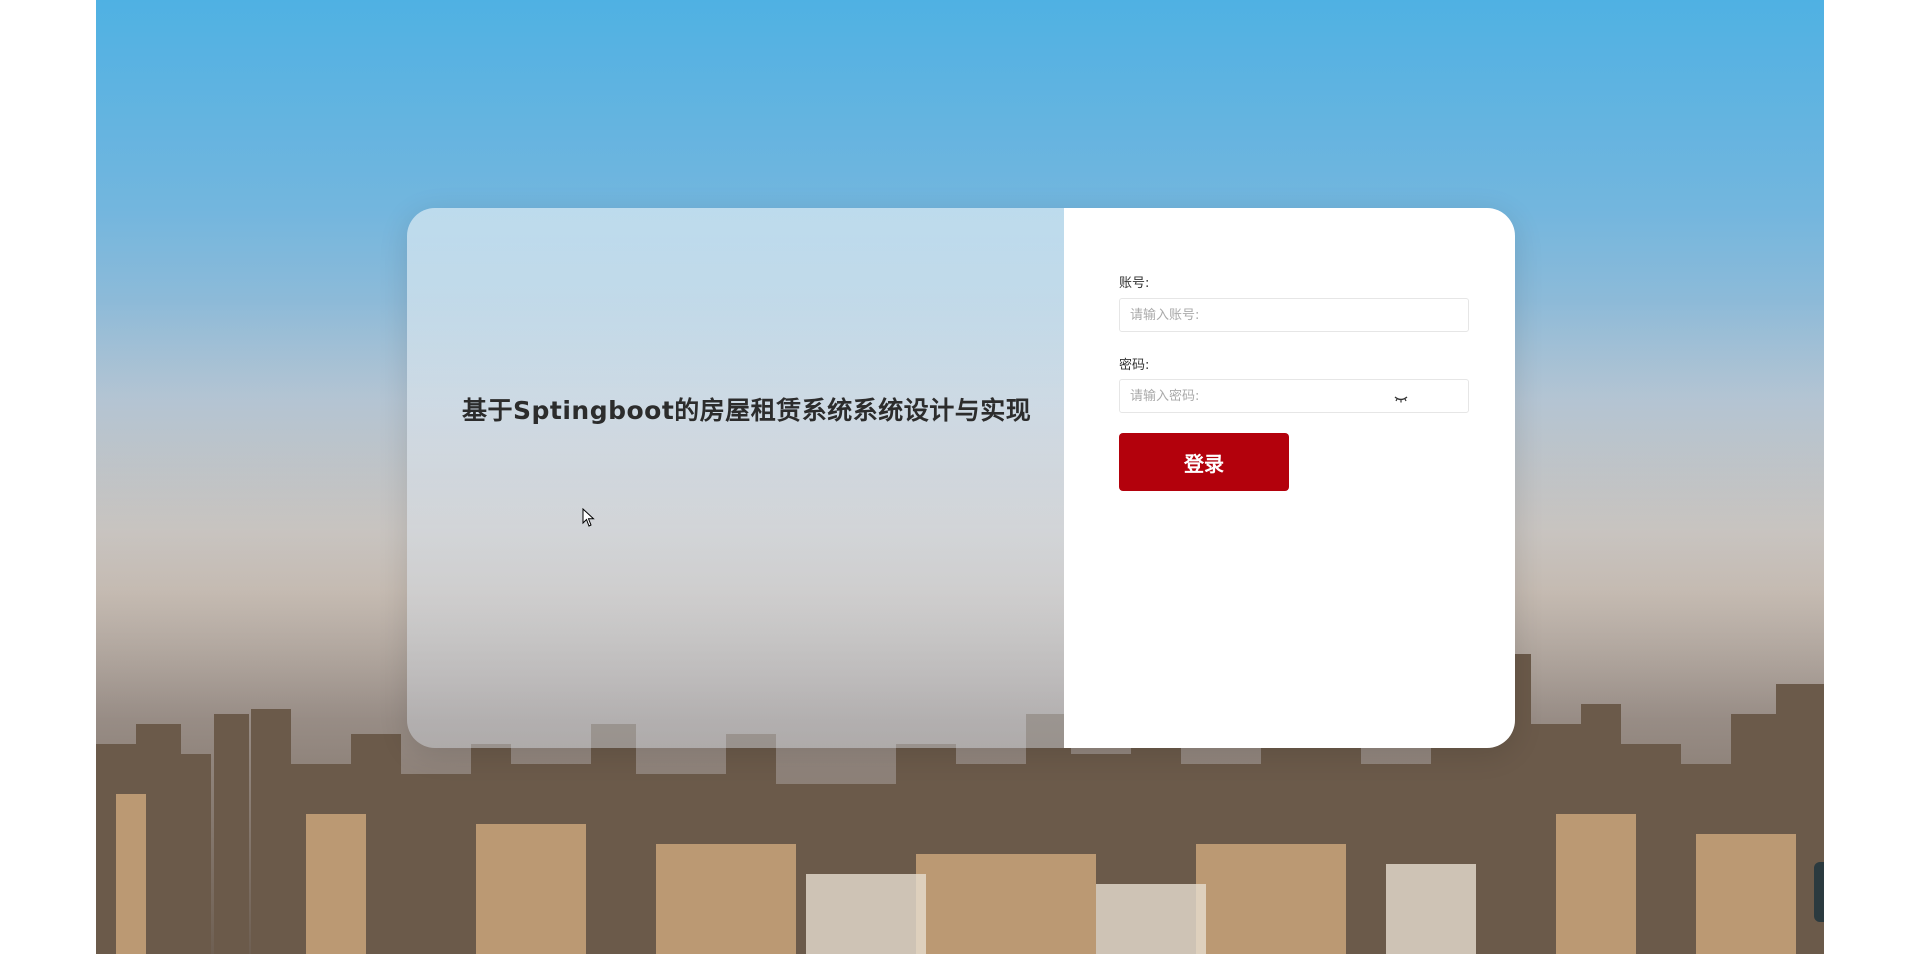 Image resolution: width=1920 pixels, height=954 pixels. I want to click on login-form: 账号: 密码: 登录, so click(1289, 478).